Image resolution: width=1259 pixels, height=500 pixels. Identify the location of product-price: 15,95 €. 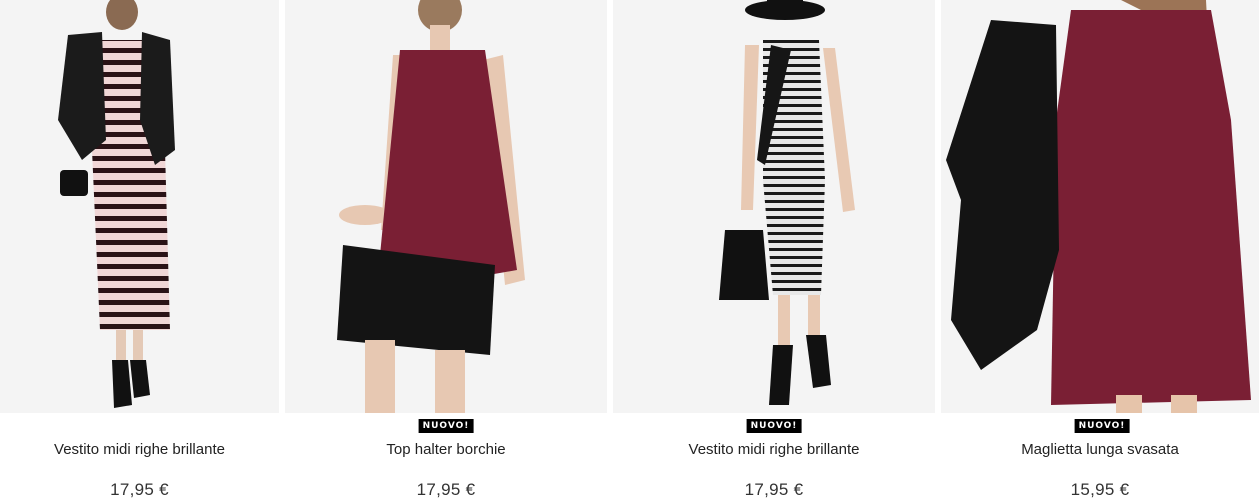
(1100, 489).